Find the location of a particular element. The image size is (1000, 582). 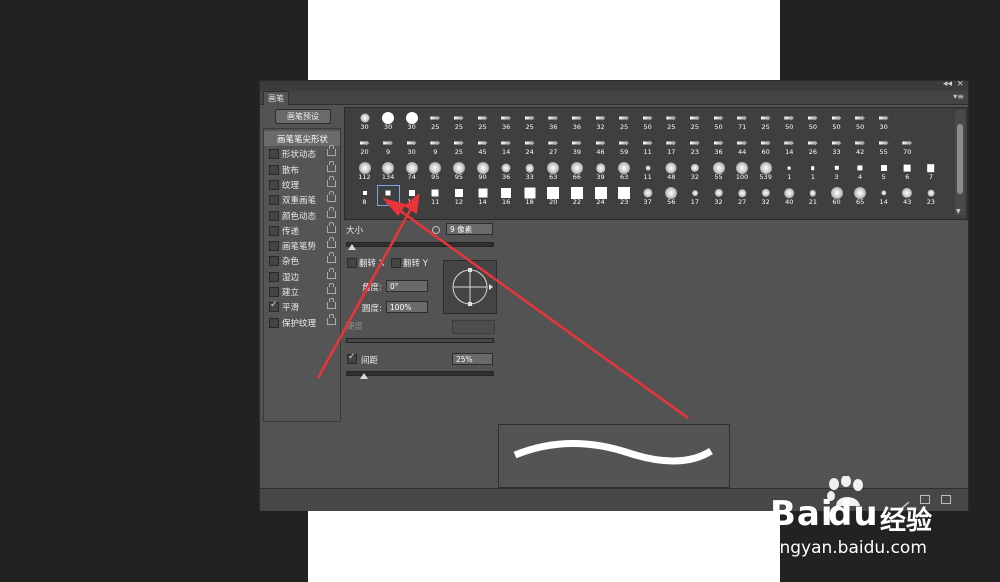

watermark-product: 经验 is located at coordinates (906, 521).